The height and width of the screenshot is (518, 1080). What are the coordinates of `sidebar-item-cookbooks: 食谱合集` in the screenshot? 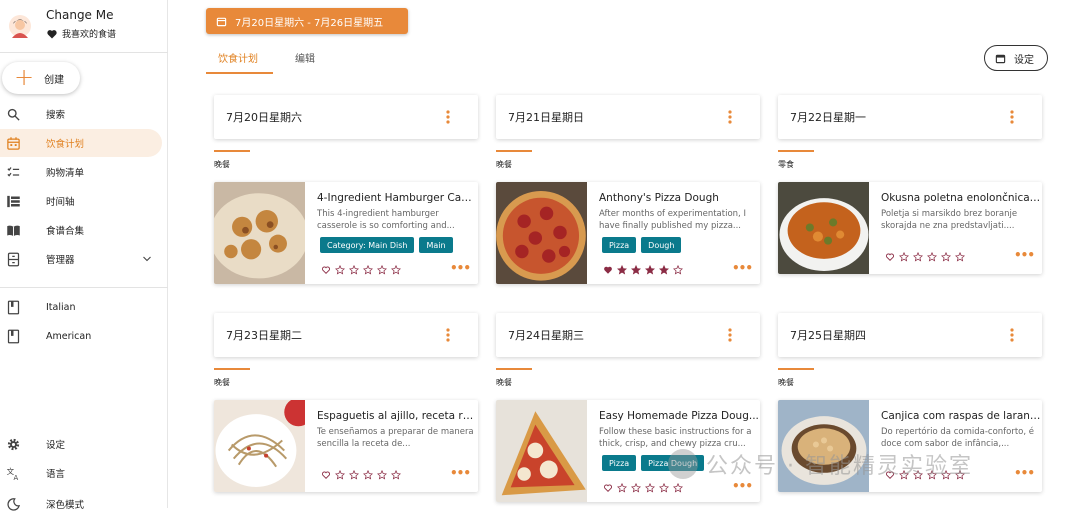 It's located at (81, 230).